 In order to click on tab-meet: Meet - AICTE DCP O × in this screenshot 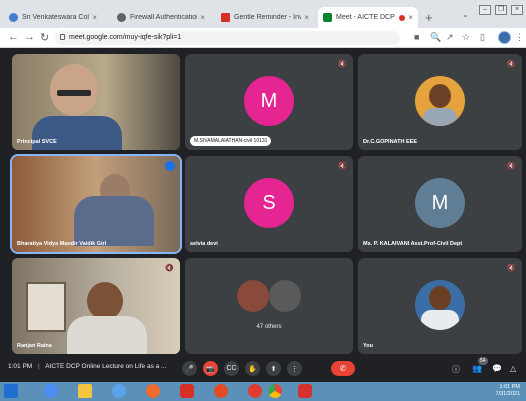, I will do `click(368, 17)`.